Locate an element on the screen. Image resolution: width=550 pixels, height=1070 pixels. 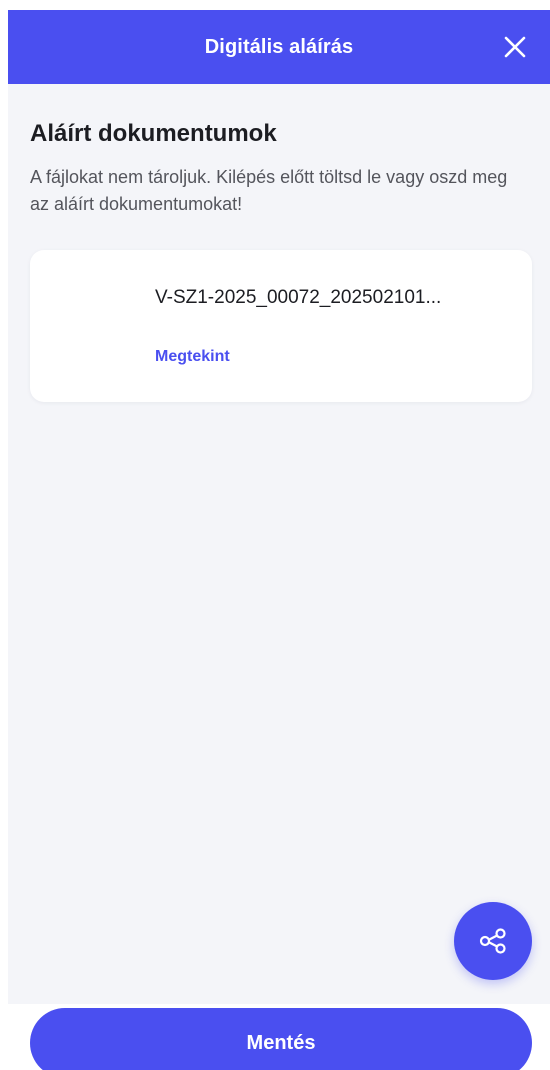
save-button: Mentés is located at coordinates (281, 1039).